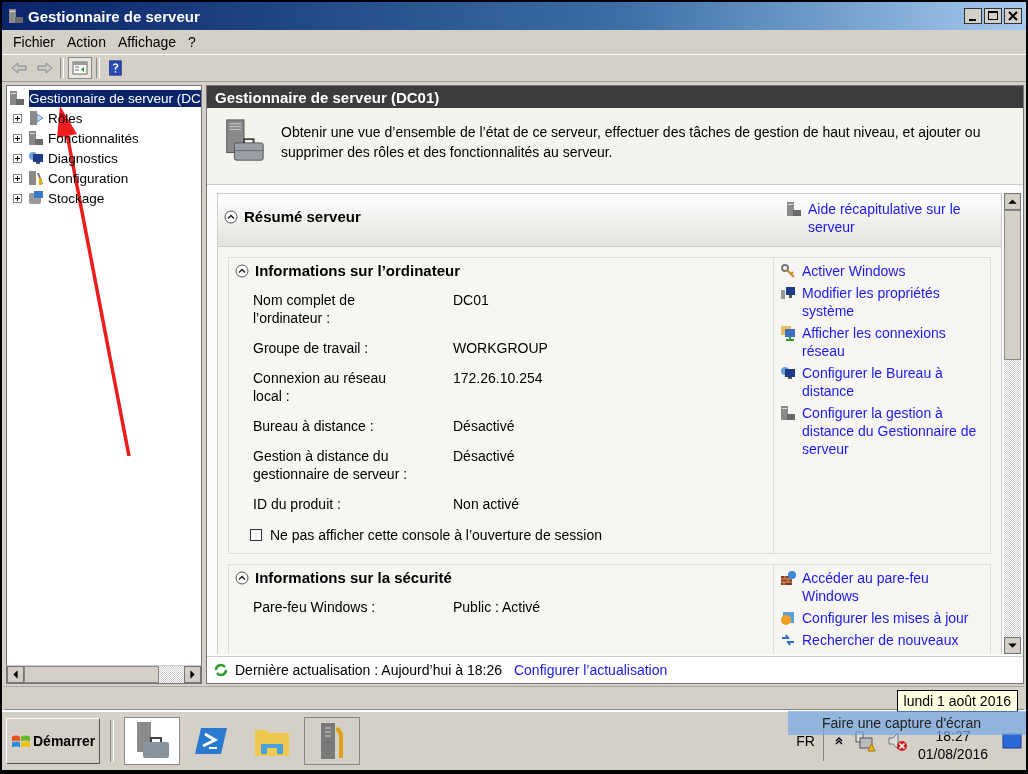 The height and width of the screenshot is (774, 1028). What do you see at coordinates (256, 535) in the screenshot?
I see `checkbox` at bounding box center [256, 535].